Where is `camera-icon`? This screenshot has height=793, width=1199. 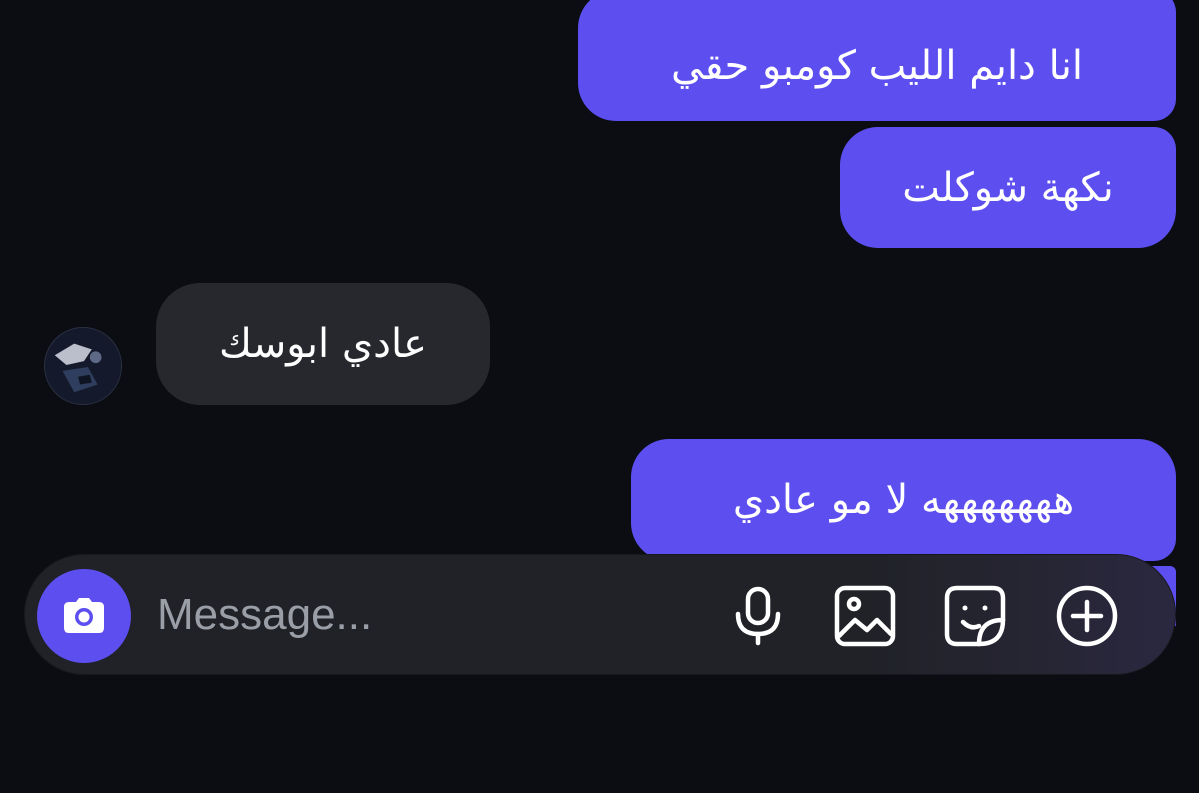
camera-icon is located at coordinates (84, 615).